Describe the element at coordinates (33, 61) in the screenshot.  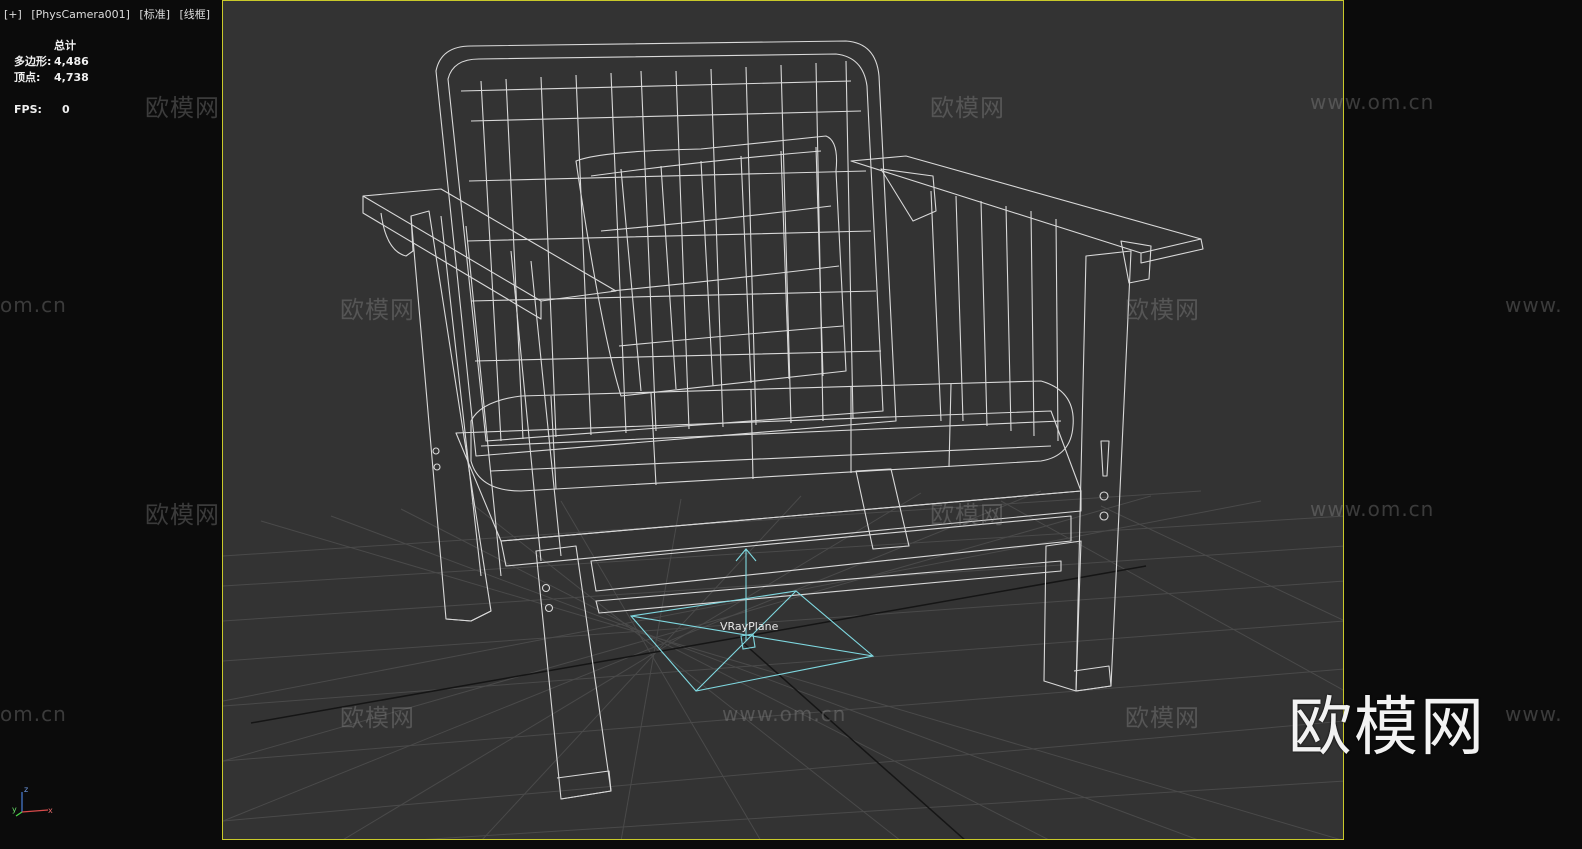
I see `polygons-label: 多边形:` at that location.